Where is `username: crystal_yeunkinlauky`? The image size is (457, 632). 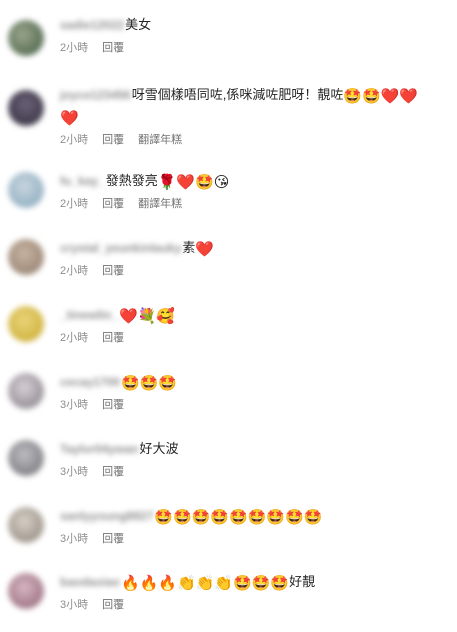 username: crystal_yeunkinlauky is located at coordinates (120, 248).